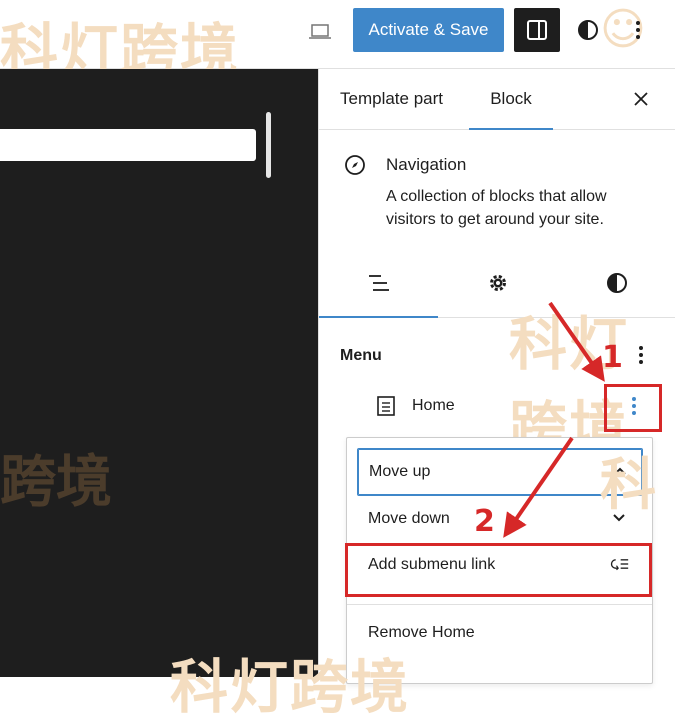  What do you see at coordinates (337, 42) in the screenshot?
I see `editor-header: 科灯跨境 ☺ Activate & Save` at bounding box center [337, 42].